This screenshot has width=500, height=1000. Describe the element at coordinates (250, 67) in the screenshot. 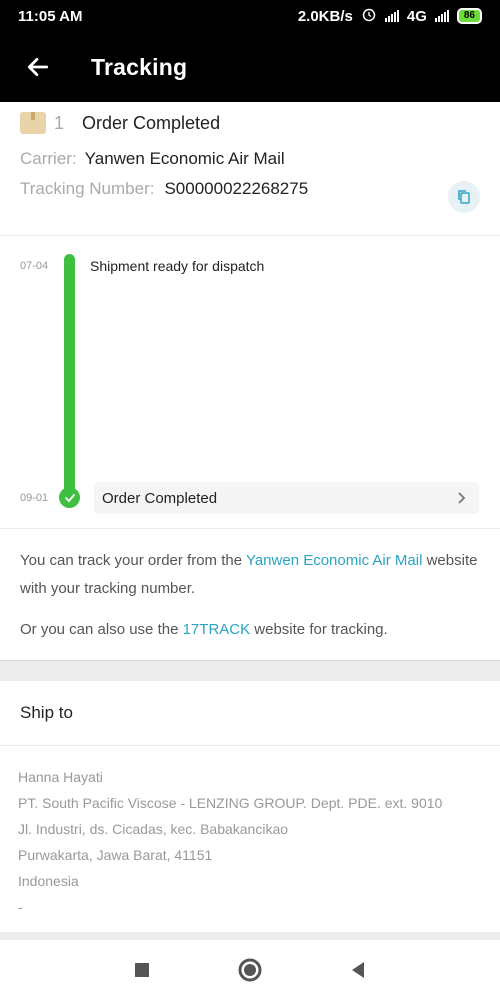

I see `app-bar: Tracking` at that location.